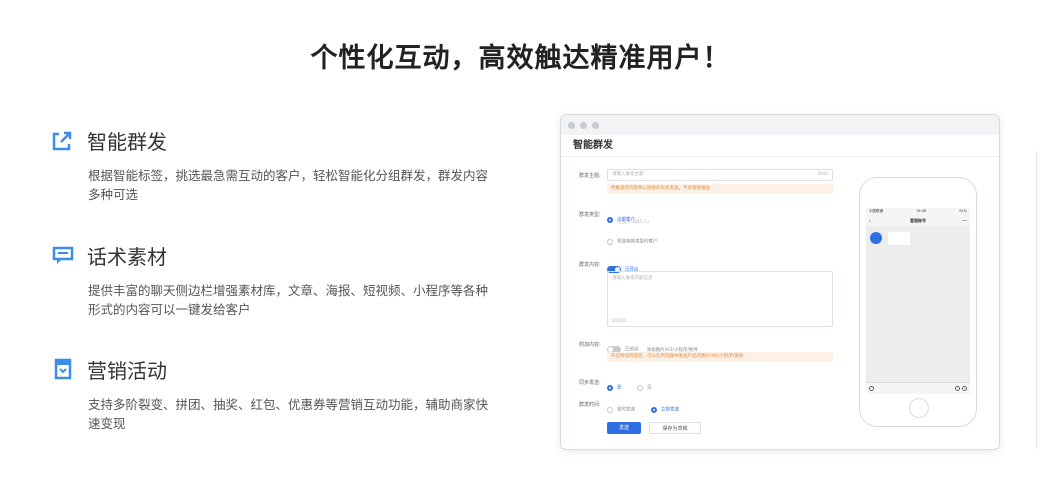 The width and height of the screenshot is (1041, 494). What do you see at coordinates (675, 428) in the screenshot?
I see `save-draft-button: 保存为草稿` at bounding box center [675, 428].